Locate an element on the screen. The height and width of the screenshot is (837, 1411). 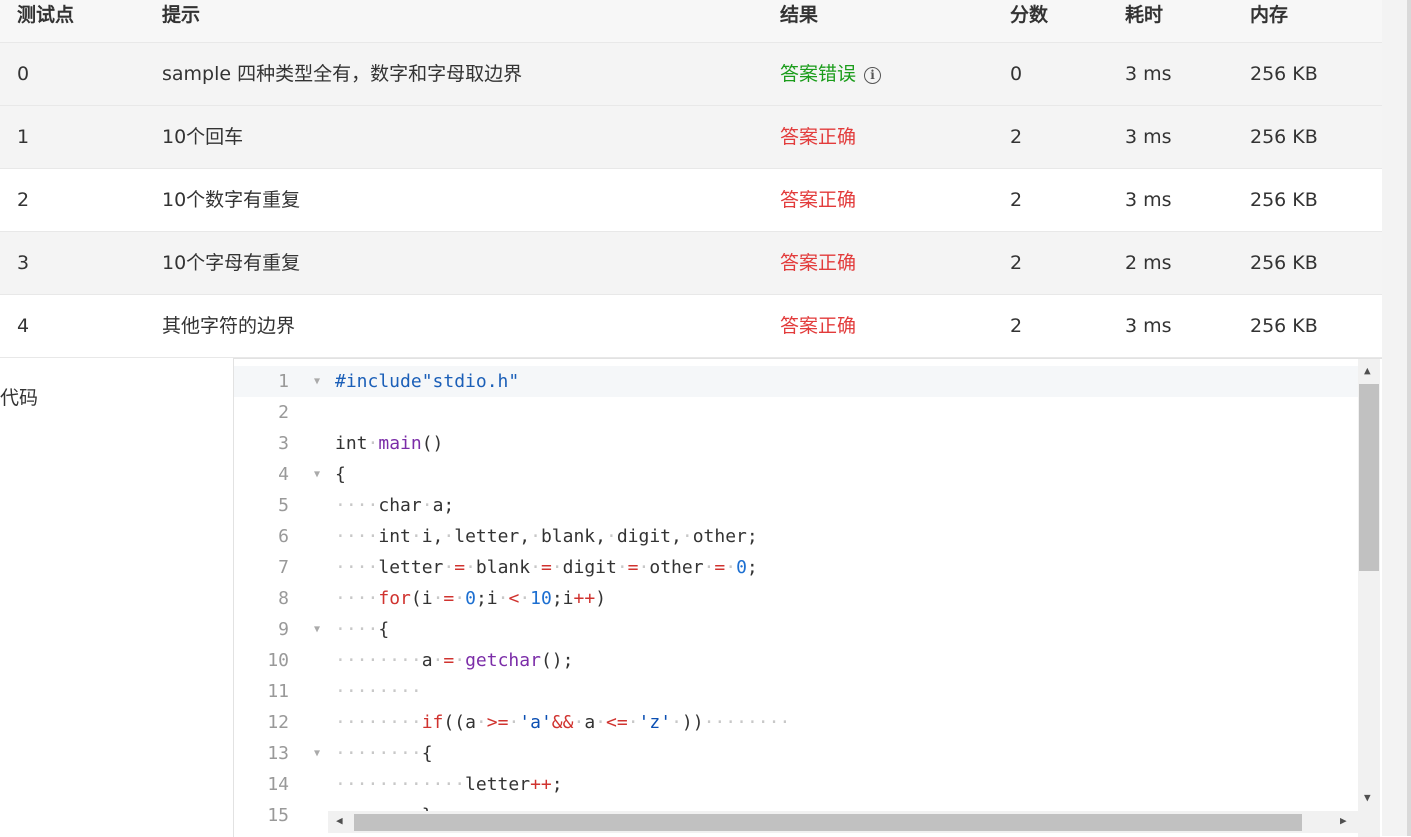
code-text: ····letter·=·blank·=·digit·=·other·=·0; is located at coordinates (546, 567).